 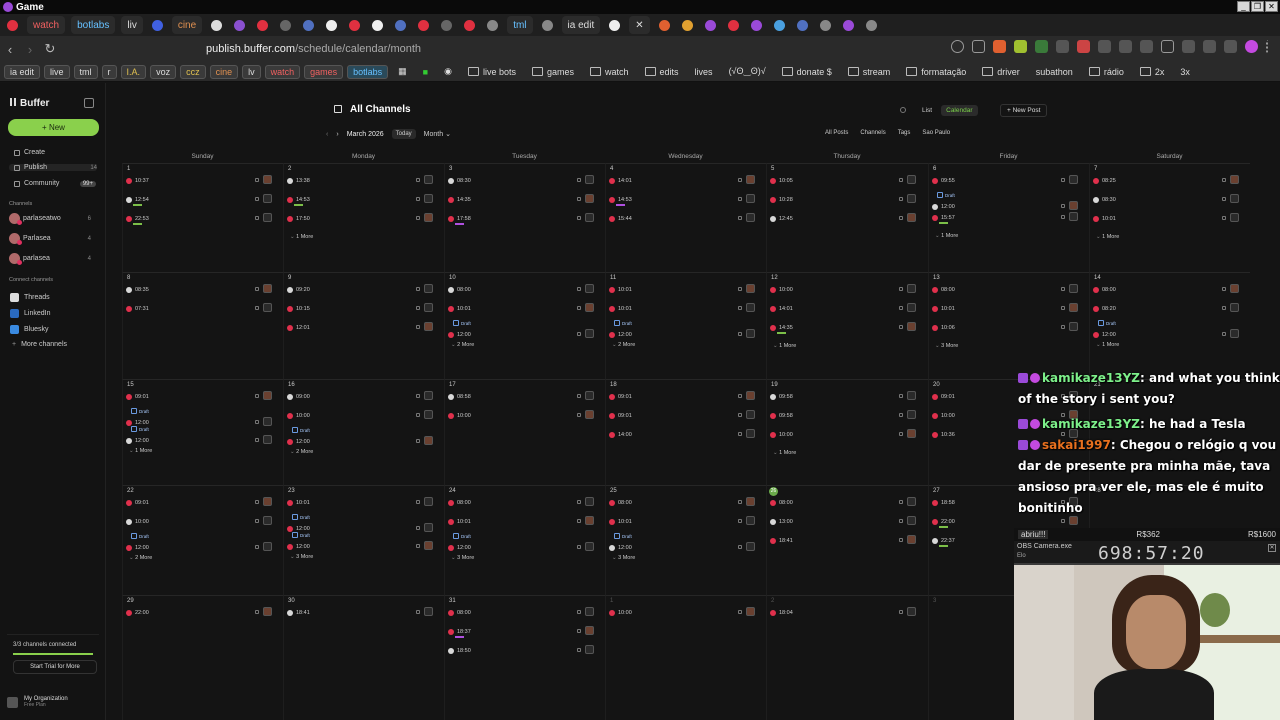 I want to click on connect-linkedin: LinkedIn, so click(x=51, y=313).